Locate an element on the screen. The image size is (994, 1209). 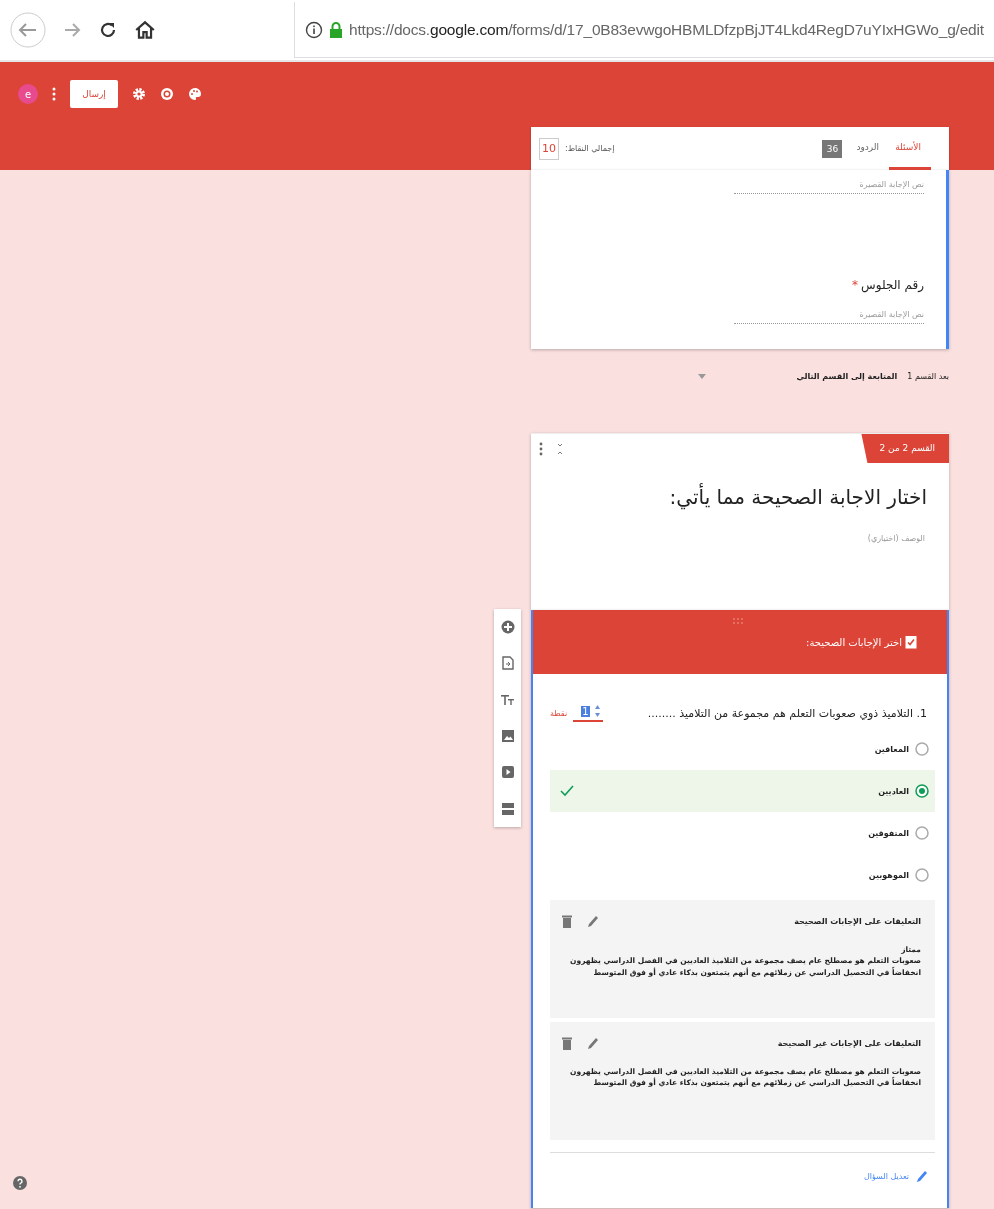
question-title: رقم الجلوس is located at coordinates (892, 285).